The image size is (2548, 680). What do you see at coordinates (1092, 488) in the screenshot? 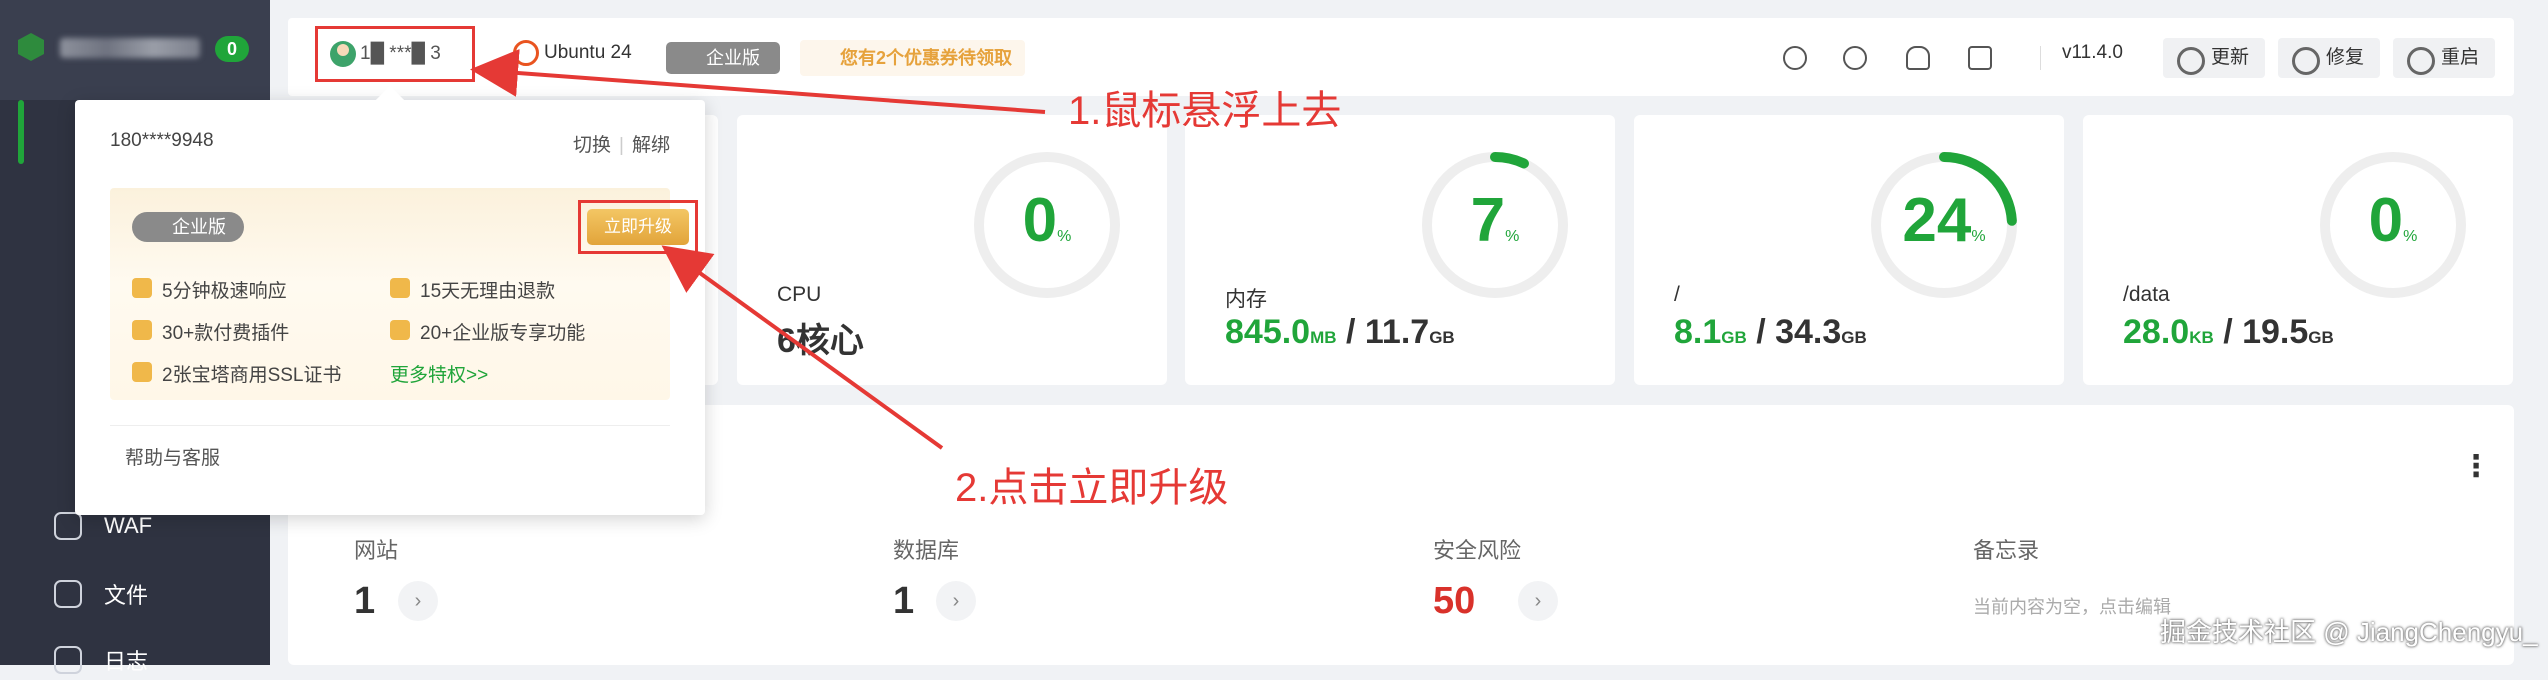
I see `annotation-step-2: 2.点击立即升级` at bounding box center [1092, 488].